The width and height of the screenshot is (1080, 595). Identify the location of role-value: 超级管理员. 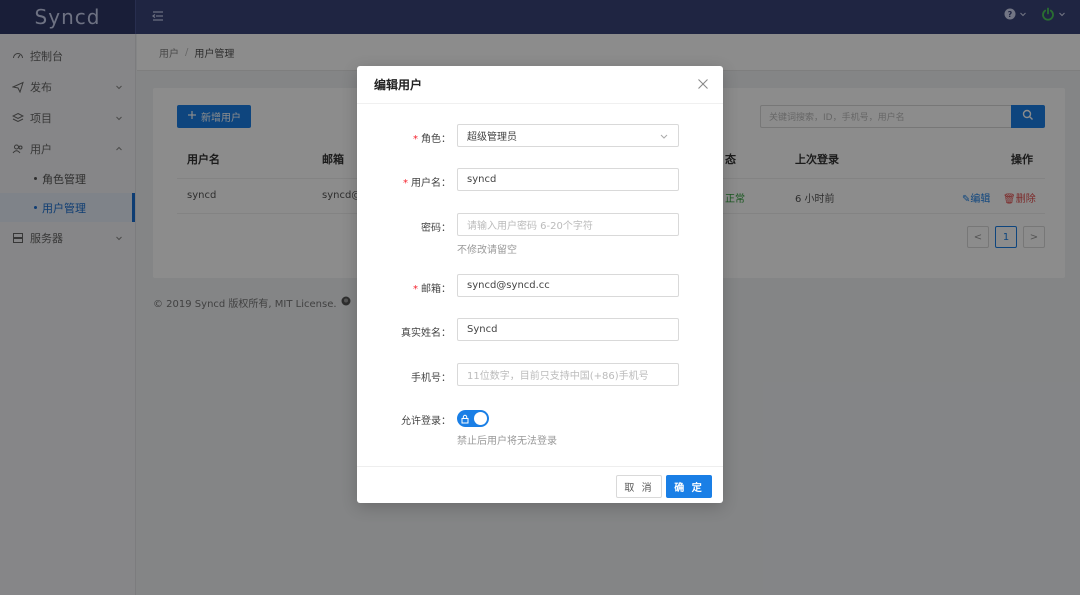
(492, 137).